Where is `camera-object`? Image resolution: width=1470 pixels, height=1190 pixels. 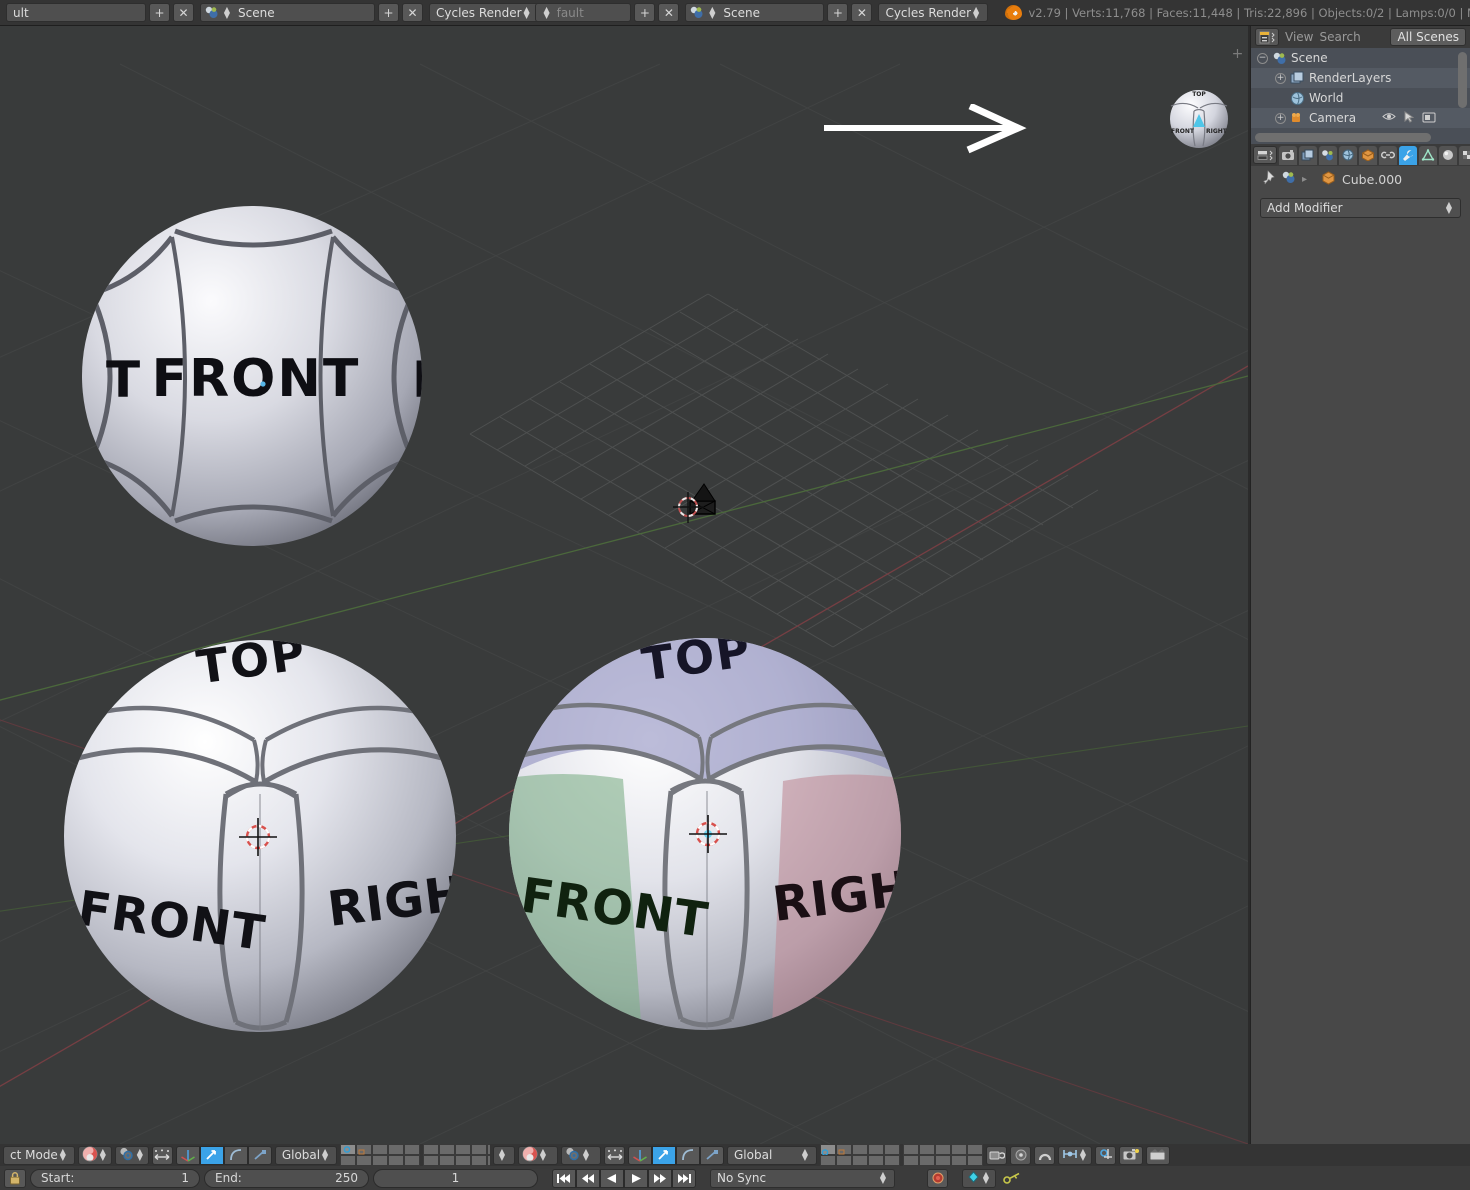 camera-object is located at coordinates (705, 491).